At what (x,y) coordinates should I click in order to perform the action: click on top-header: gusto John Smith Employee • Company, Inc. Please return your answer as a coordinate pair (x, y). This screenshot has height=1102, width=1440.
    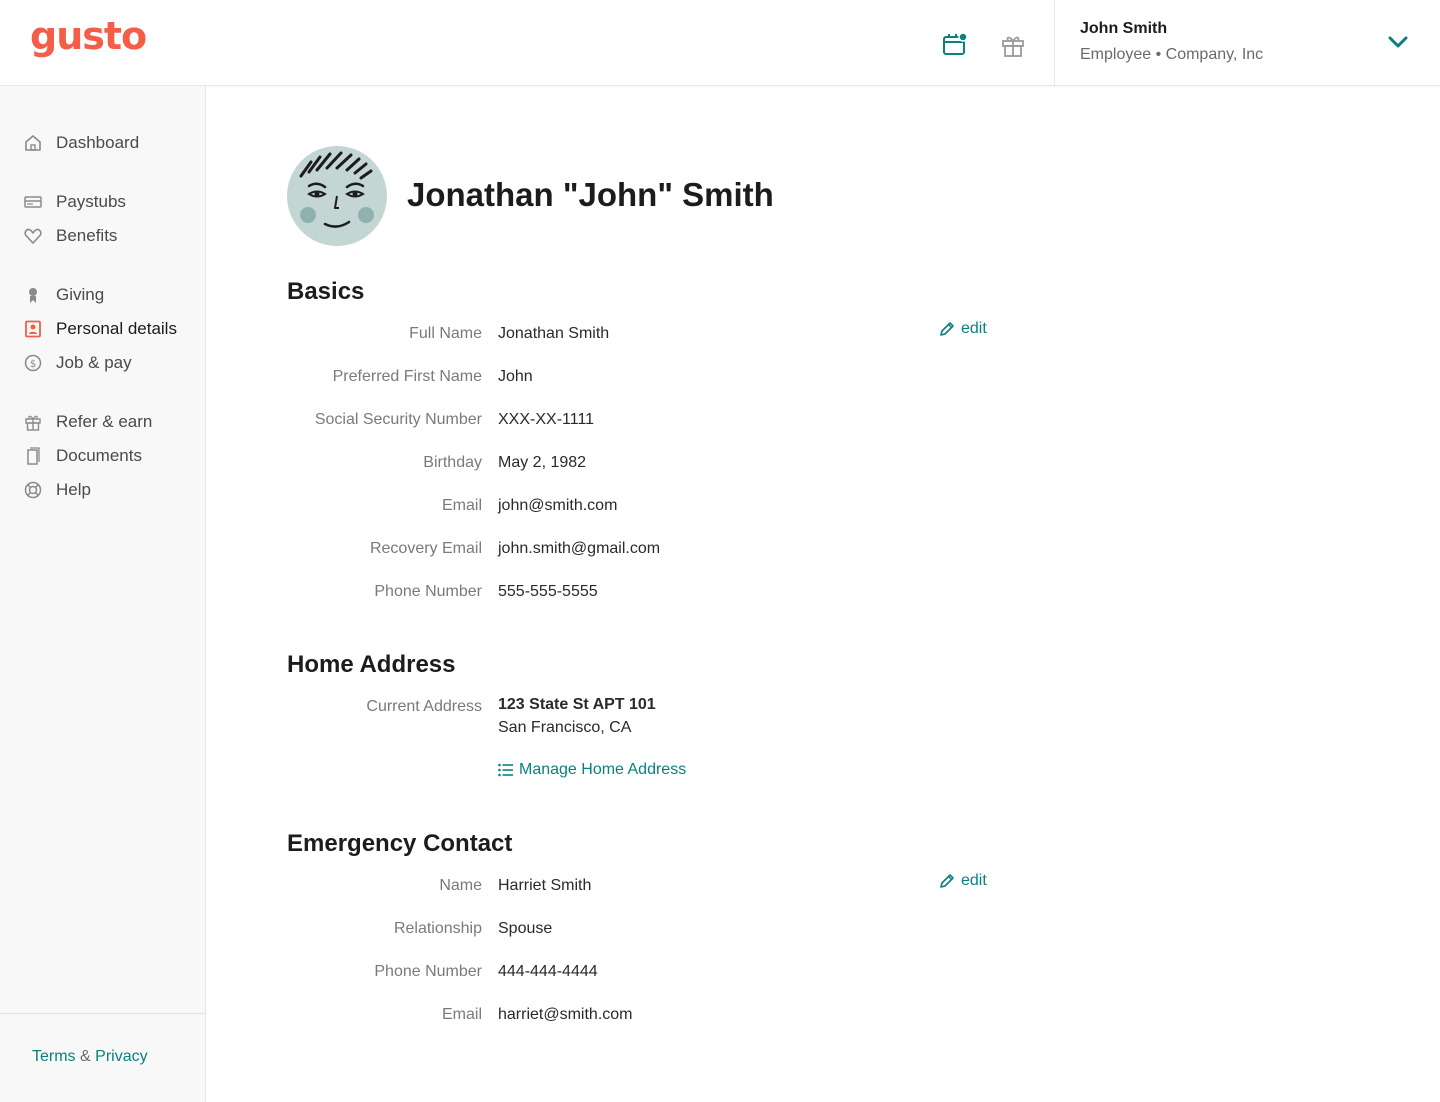
    Looking at the image, I should click on (720, 43).